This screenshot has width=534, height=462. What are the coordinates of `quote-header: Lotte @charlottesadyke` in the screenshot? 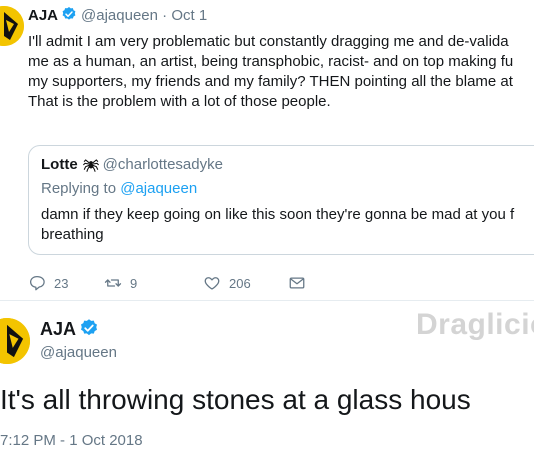 It's located at (132, 164).